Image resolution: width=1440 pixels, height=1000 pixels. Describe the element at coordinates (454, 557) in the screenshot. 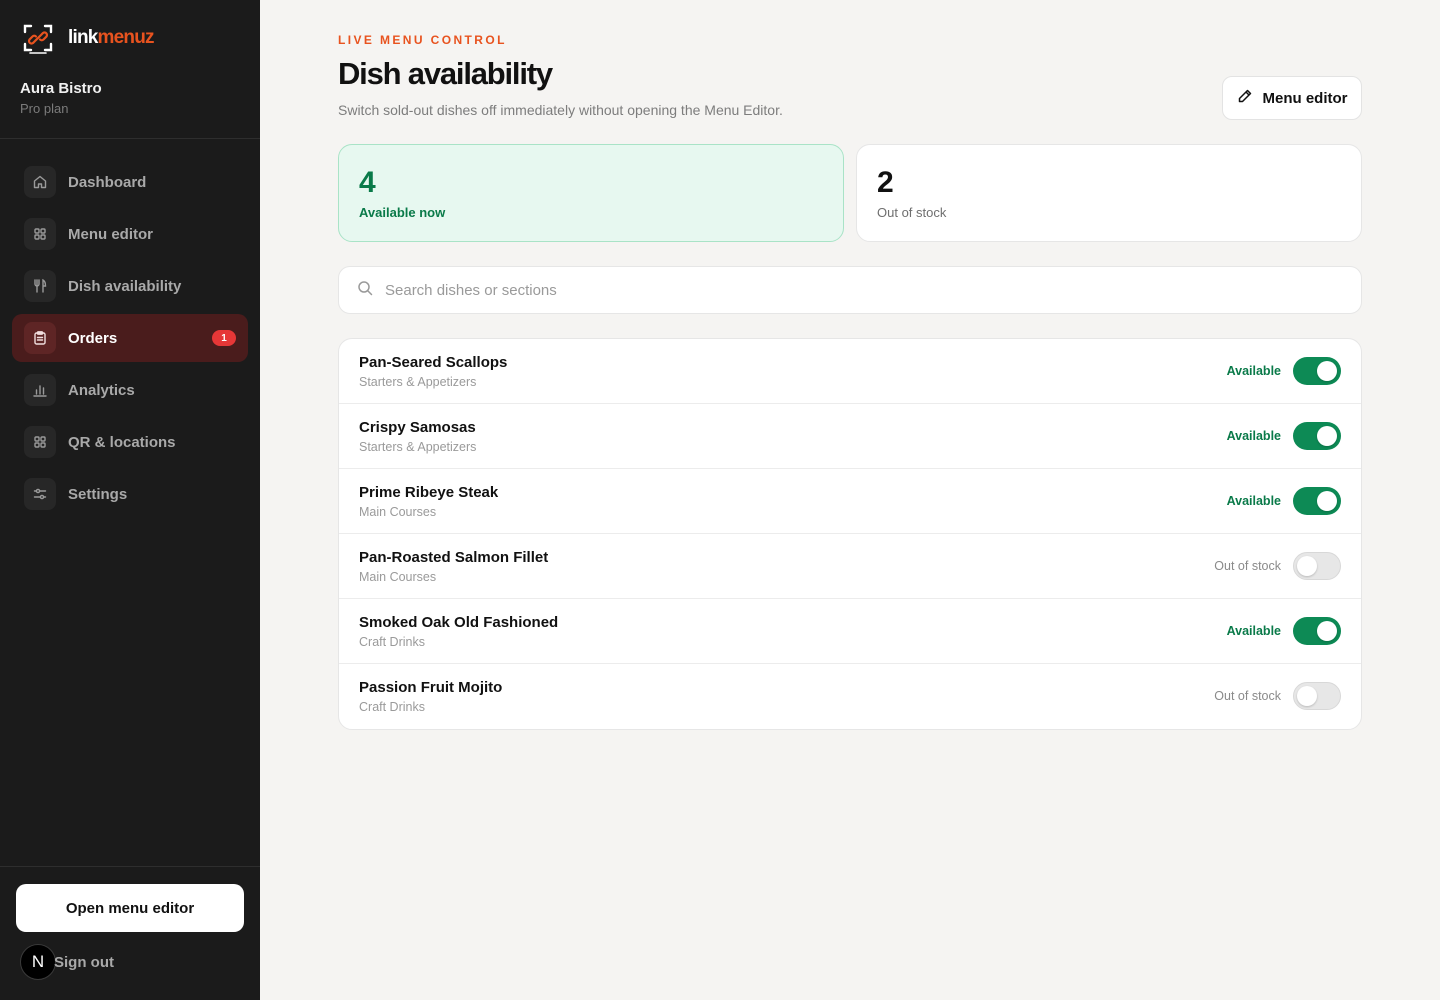

I see `dish-name: Pan-Roasted Salmon Fillet` at that location.